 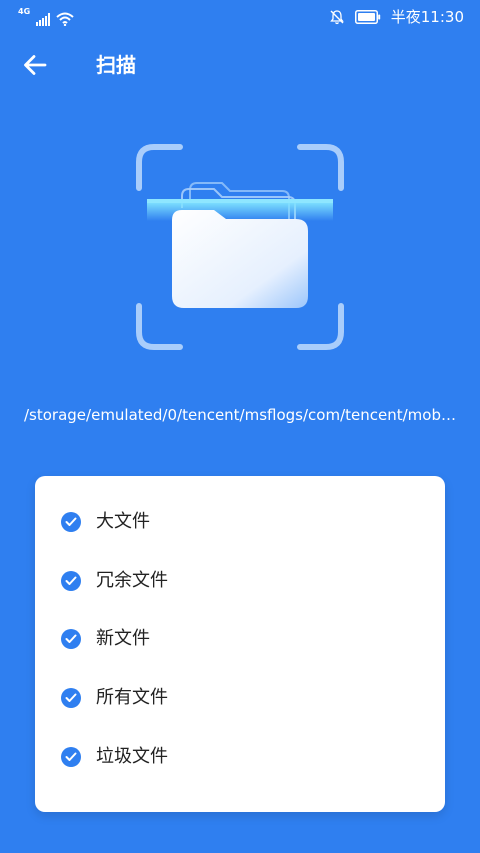 I want to click on signal-icon, so click(x=43, y=19).